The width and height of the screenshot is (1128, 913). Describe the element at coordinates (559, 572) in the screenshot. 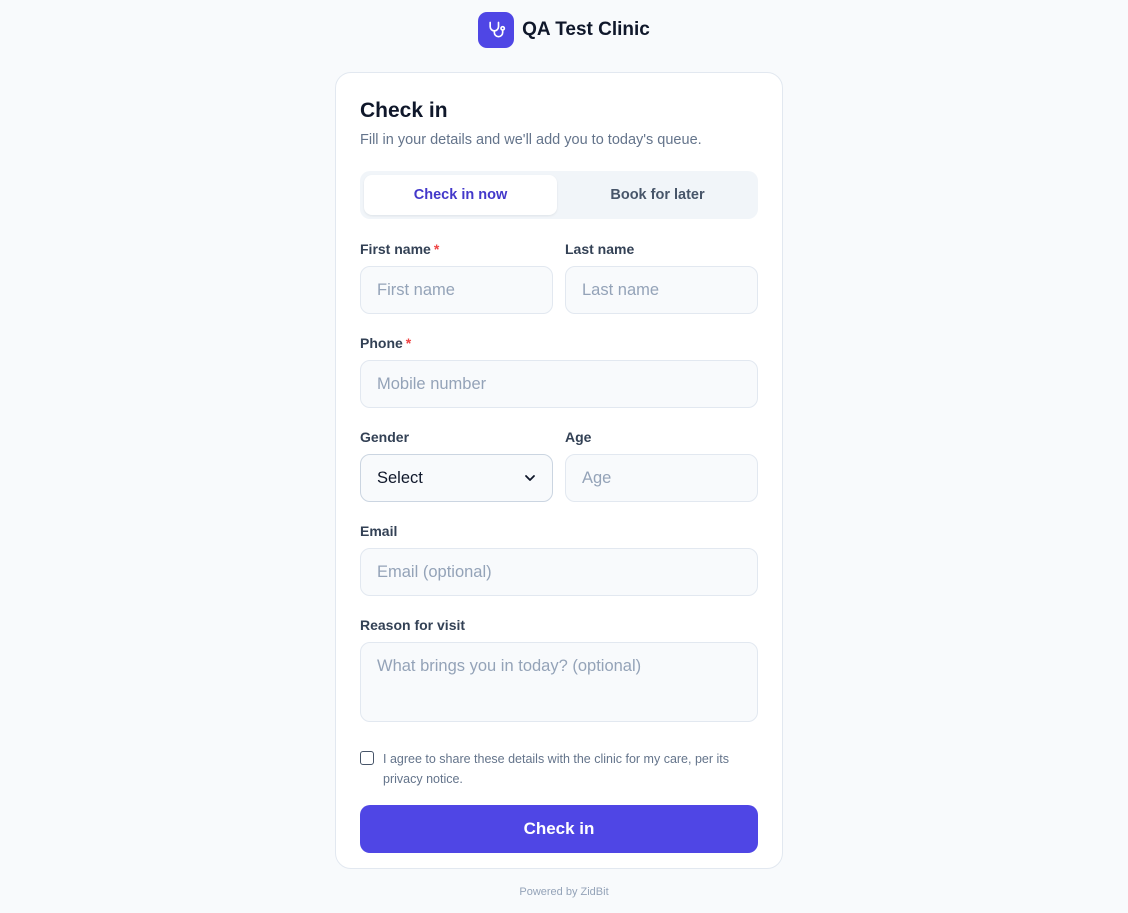

I see `email-input` at that location.